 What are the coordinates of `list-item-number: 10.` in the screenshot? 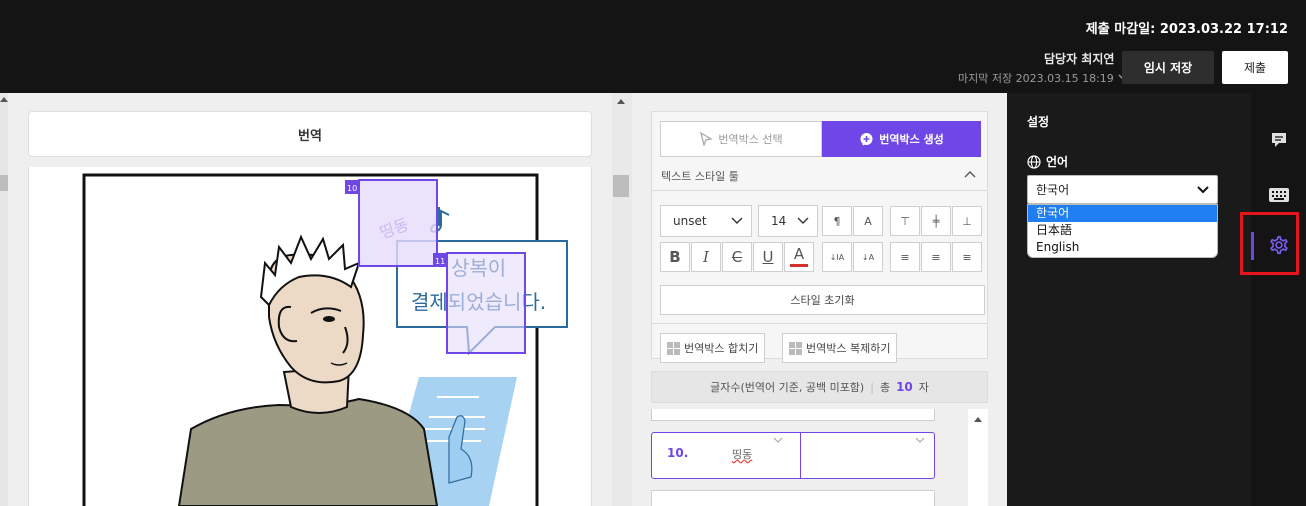 It's located at (678, 453).